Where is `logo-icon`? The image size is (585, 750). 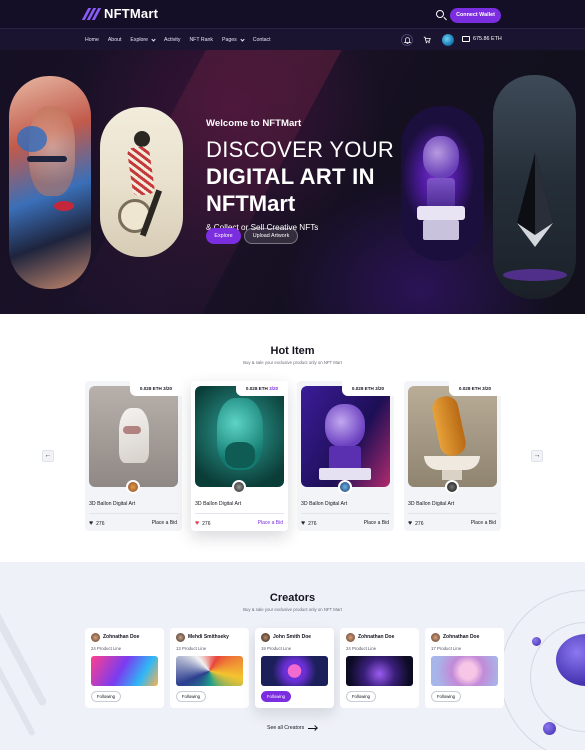 logo-icon is located at coordinates (91, 13).